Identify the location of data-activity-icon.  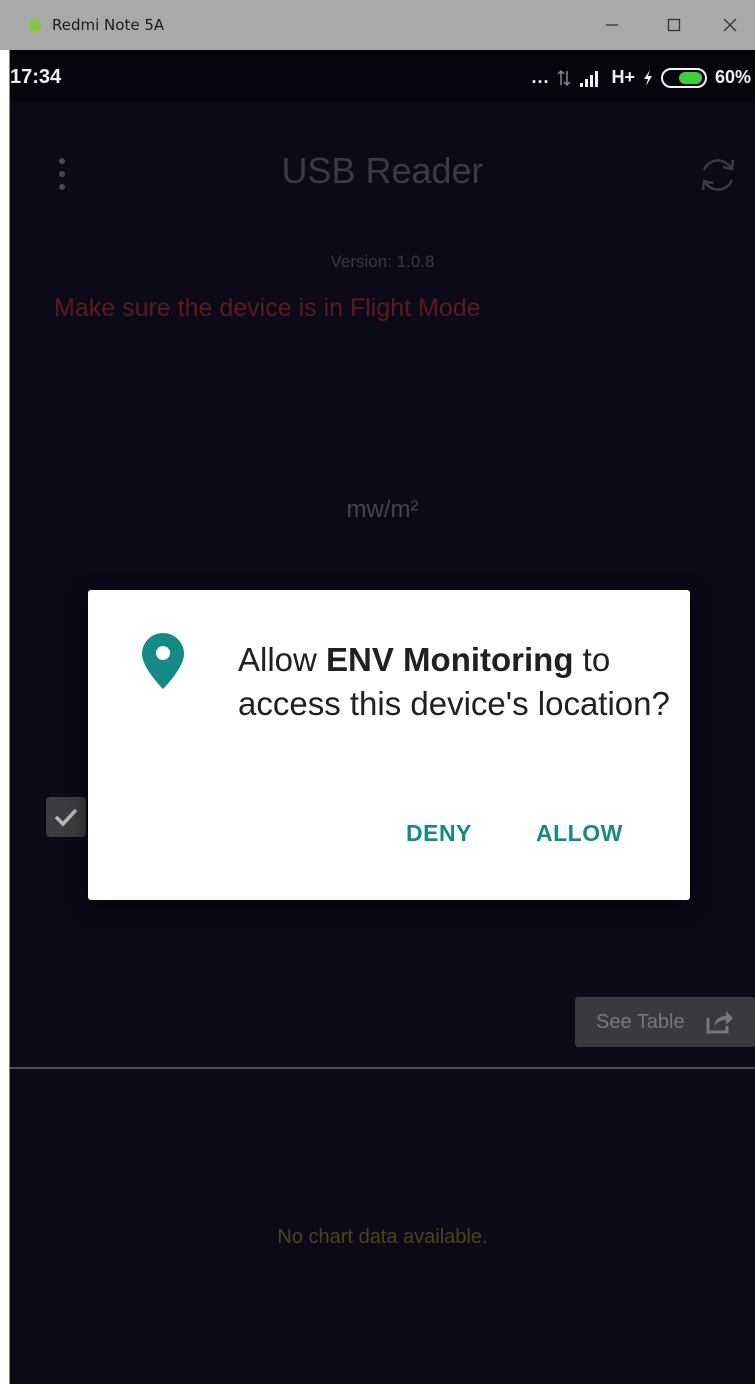
(564, 77).